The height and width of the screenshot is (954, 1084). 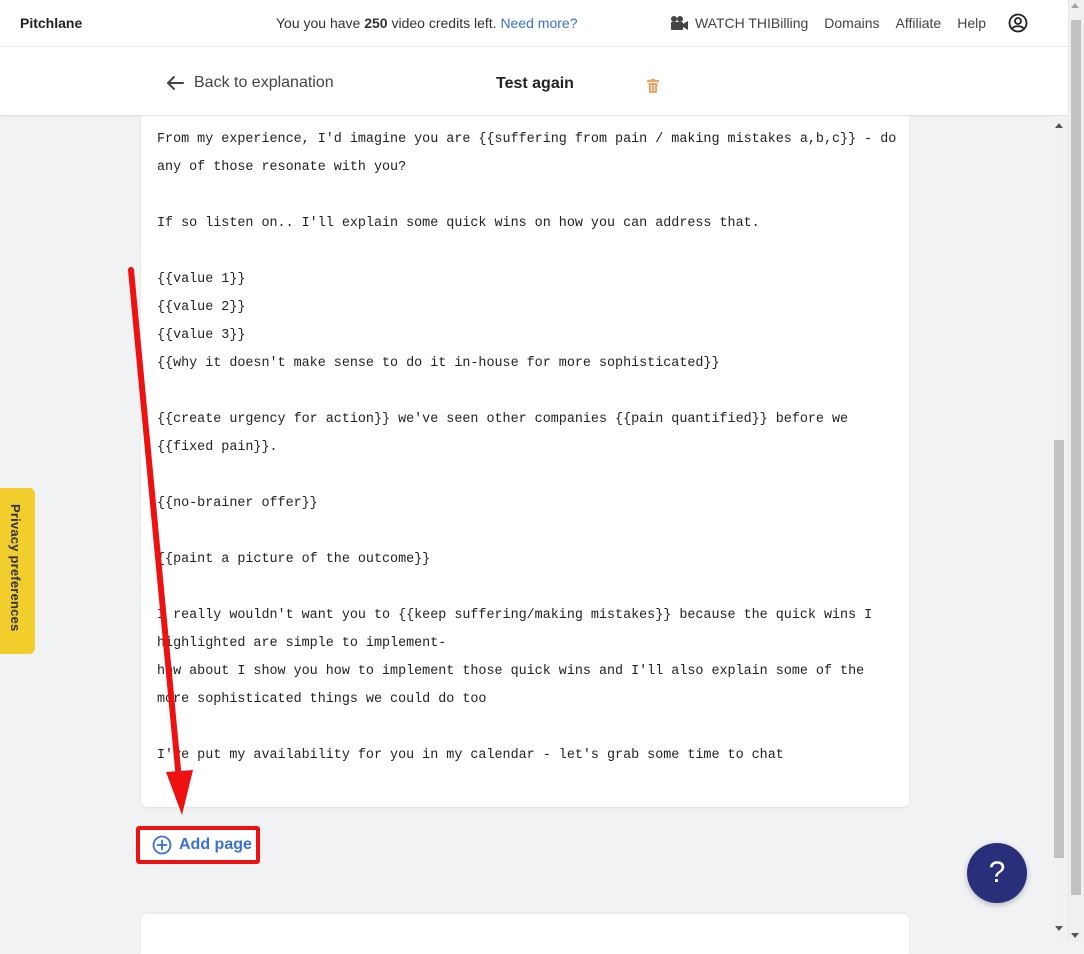 What do you see at coordinates (789, 23) in the screenshot?
I see `nav-billing: Billing` at bounding box center [789, 23].